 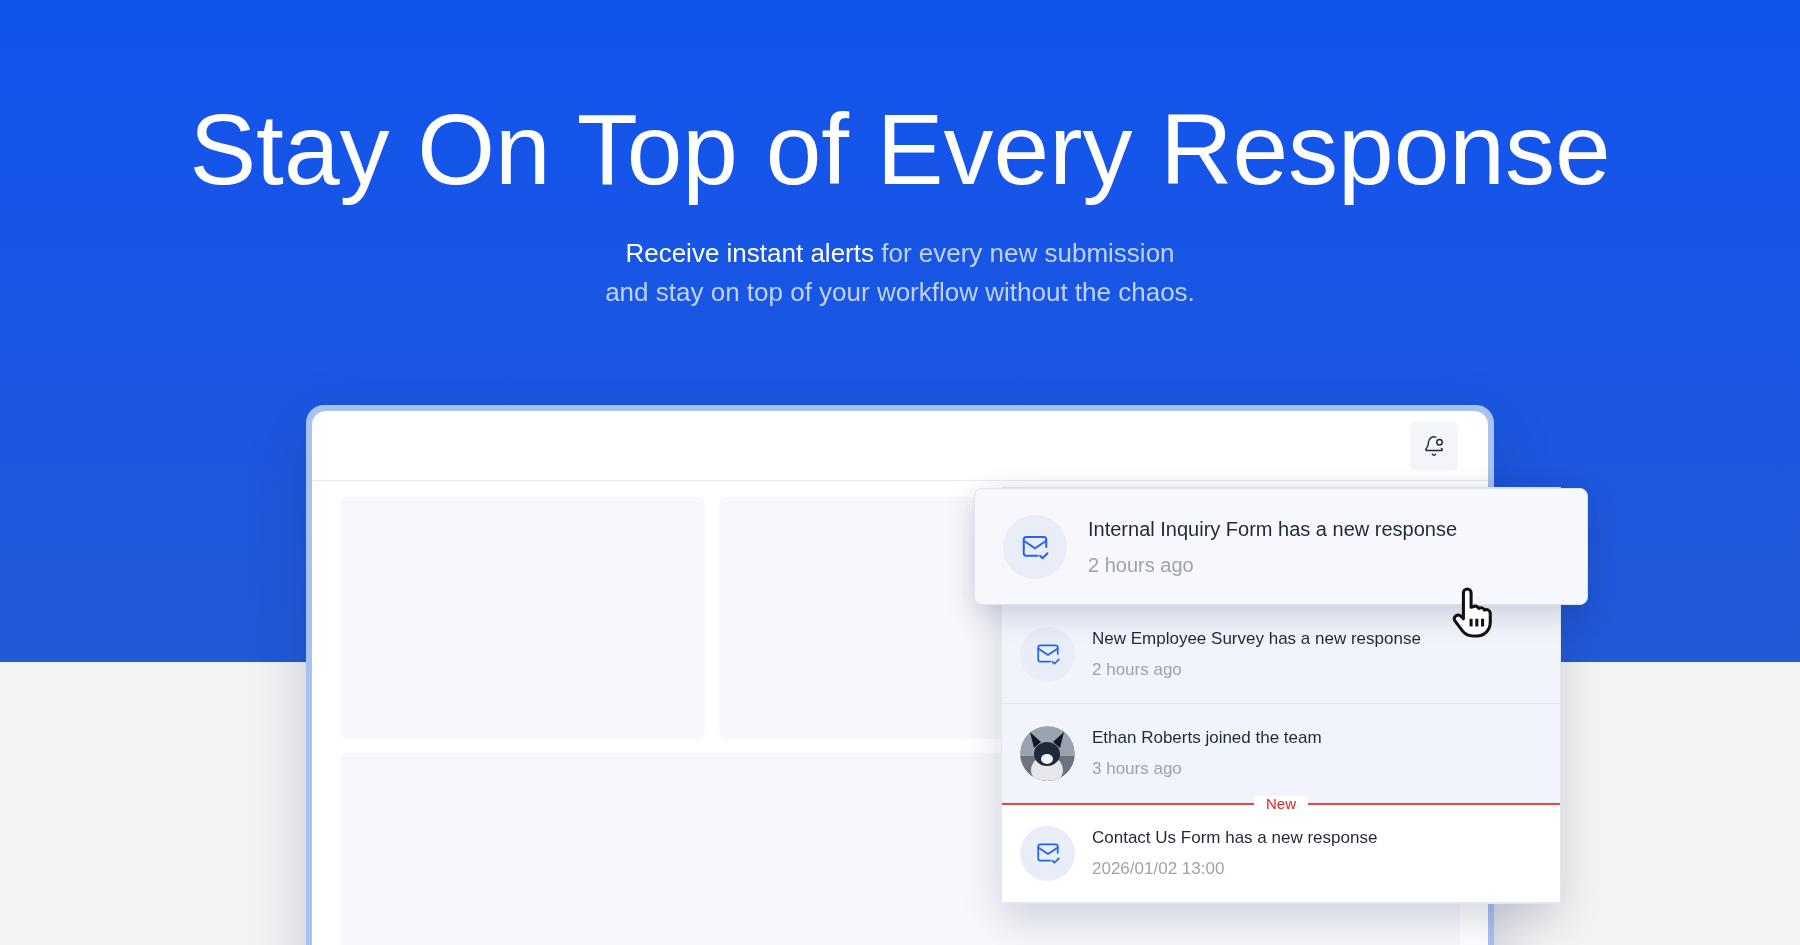 What do you see at coordinates (1207, 737) in the screenshot?
I see `notification-title: Ethan Roberts joined the team` at bounding box center [1207, 737].